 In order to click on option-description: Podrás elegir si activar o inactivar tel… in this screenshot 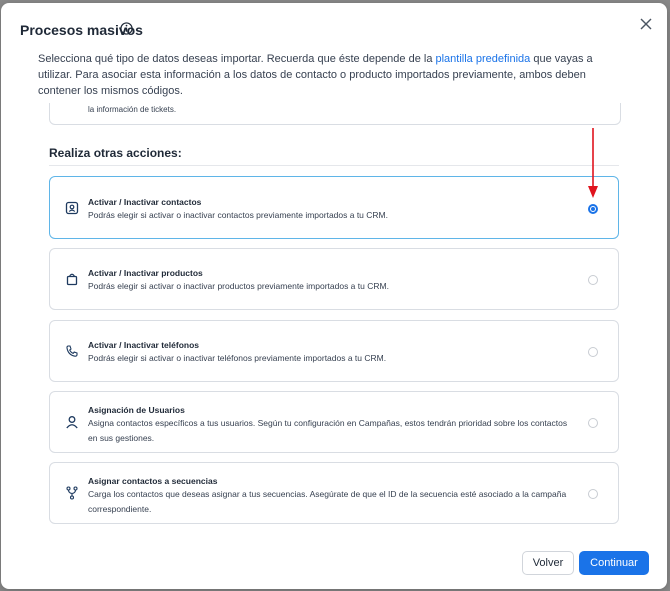, I will do `click(237, 358)`.